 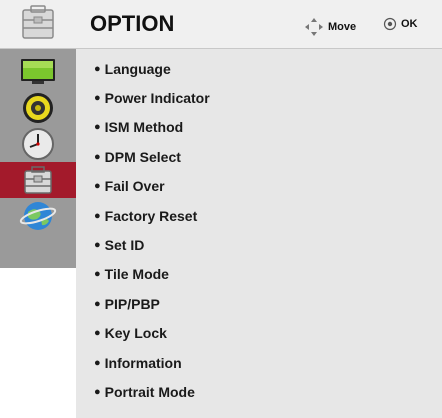 I want to click on menu-item-label: Key Lock, so click(x=135, y=333).